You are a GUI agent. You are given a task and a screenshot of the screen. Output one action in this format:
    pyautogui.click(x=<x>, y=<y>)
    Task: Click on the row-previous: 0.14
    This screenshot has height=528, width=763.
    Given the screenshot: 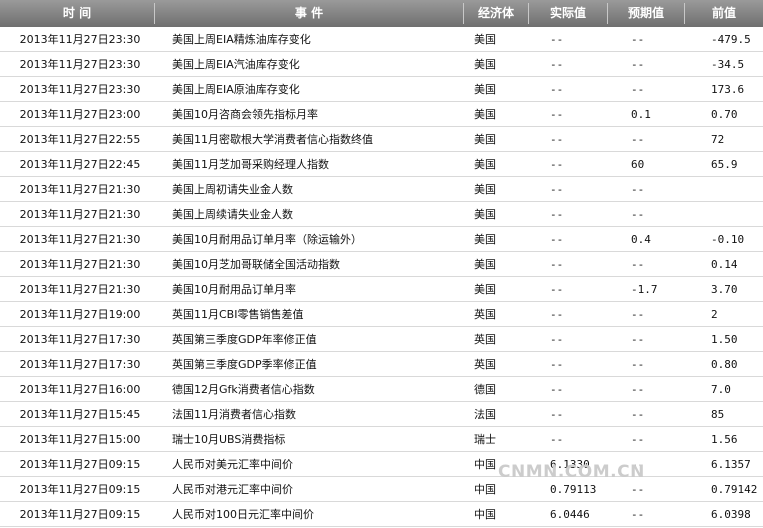 What is the action you would take?
    pyautogui.click(x=724, y=264)
    